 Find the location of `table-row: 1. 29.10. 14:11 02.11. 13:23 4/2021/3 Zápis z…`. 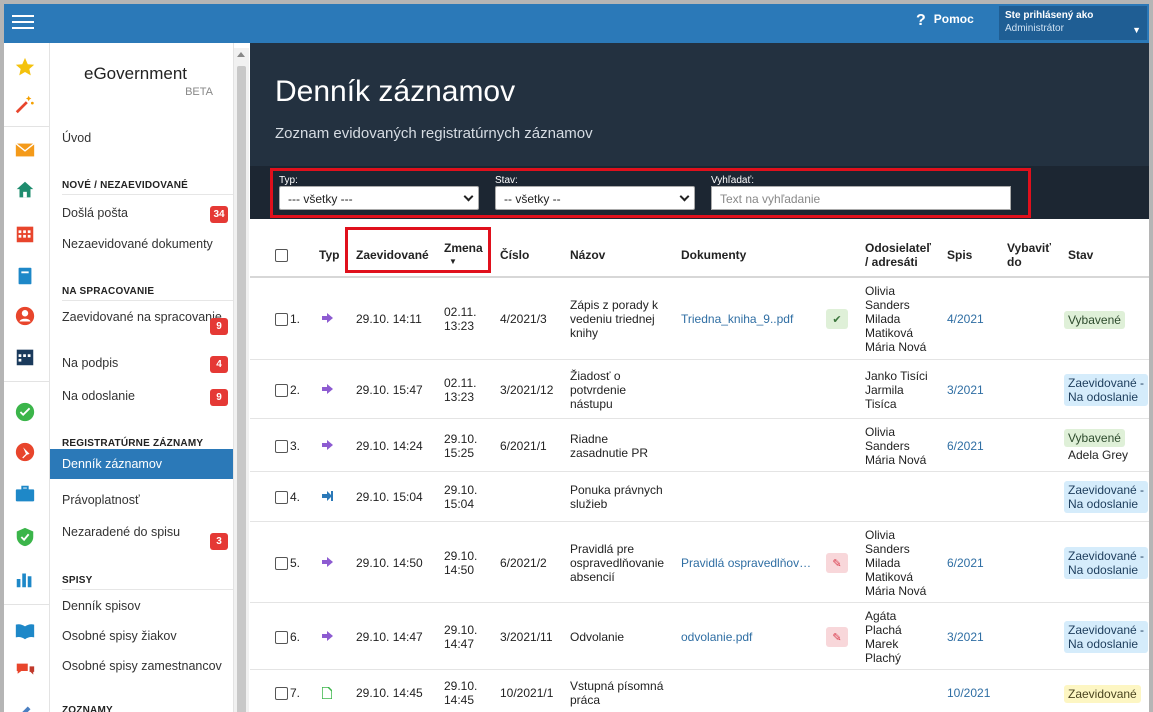

table-row: 1. 29.10. 14:11 02.11. 13:23 4/2021/3 Zápis z… is located at coordinates (699, 319).